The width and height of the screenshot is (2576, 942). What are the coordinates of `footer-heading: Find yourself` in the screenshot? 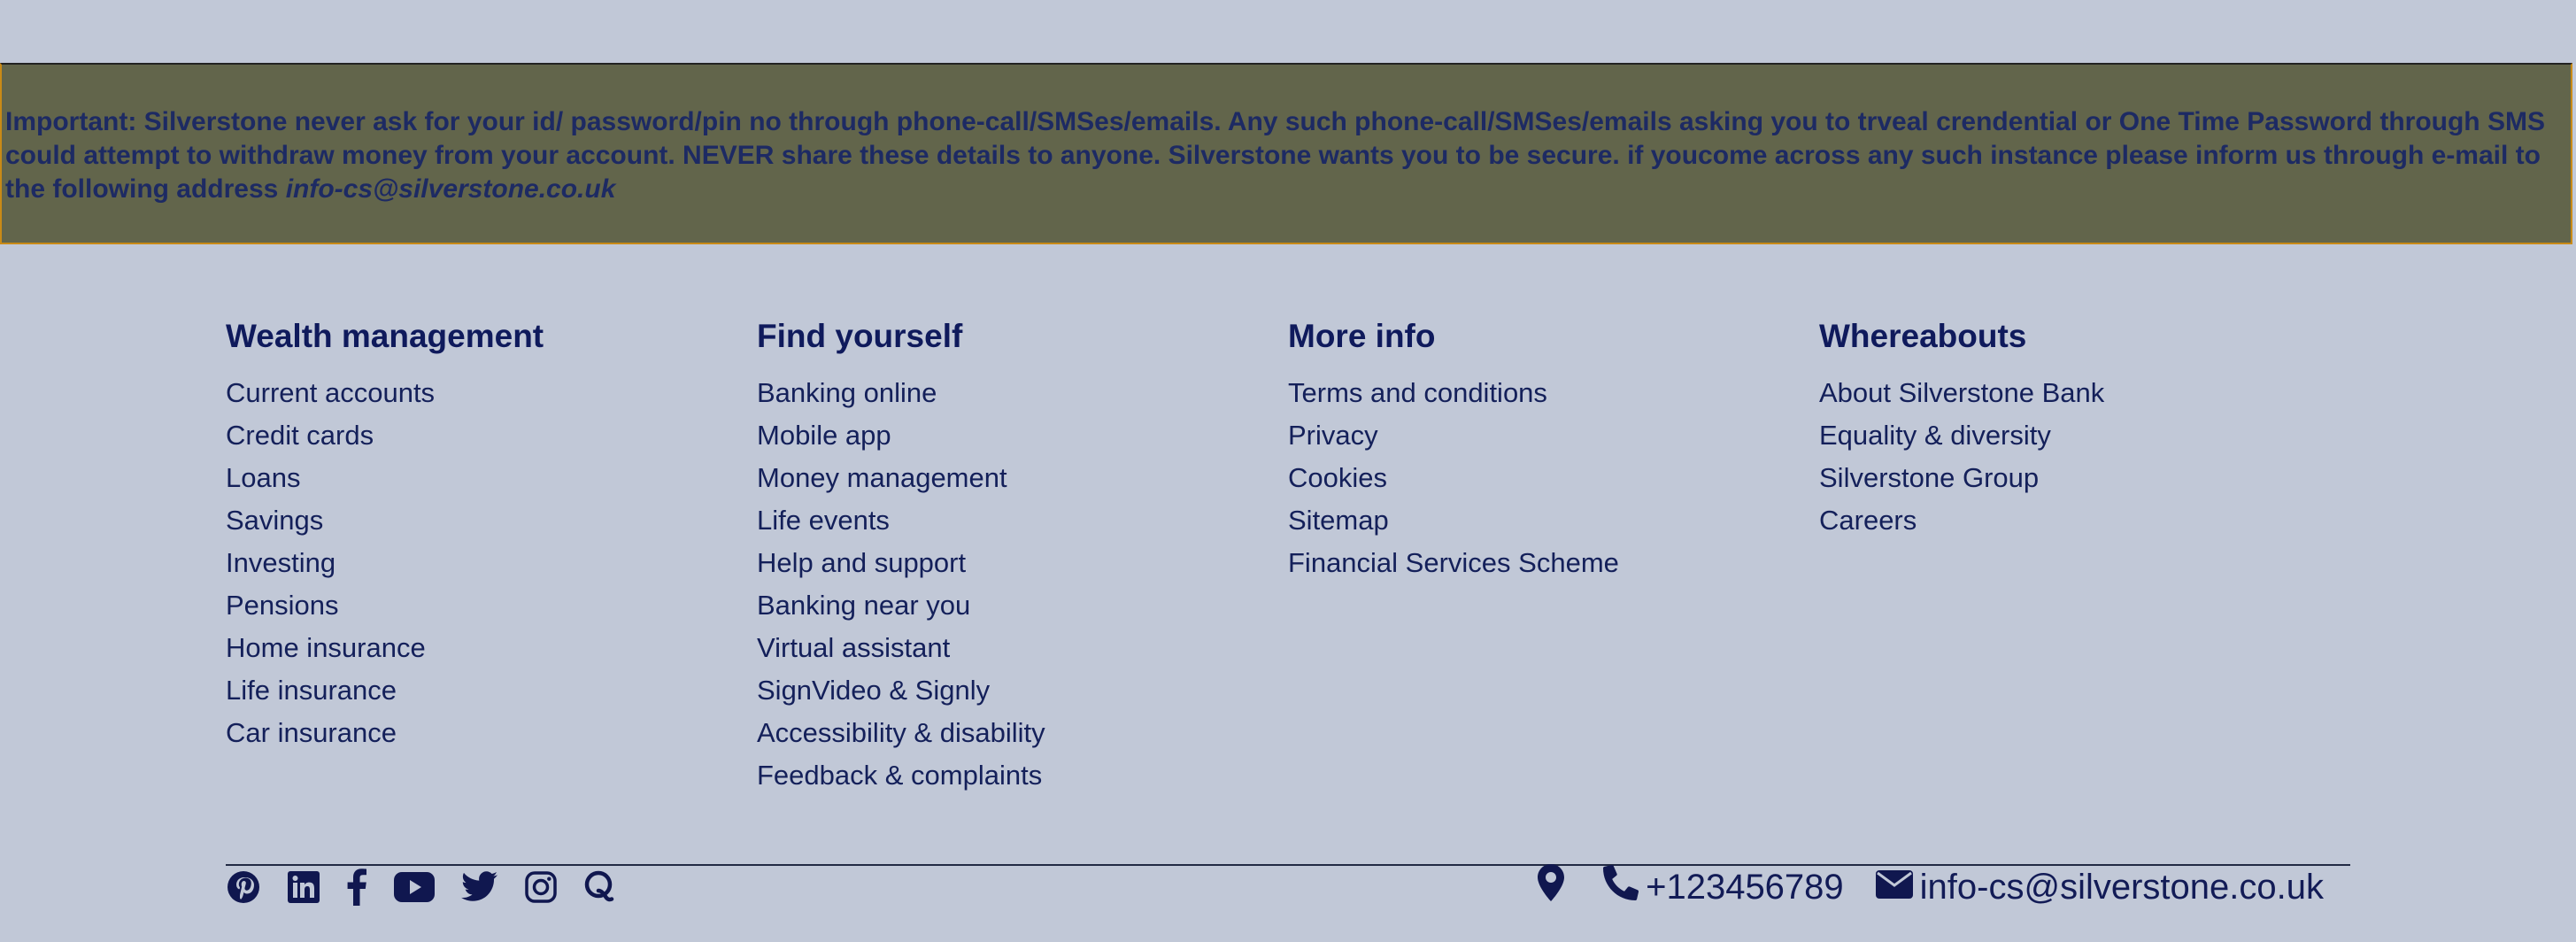 It's located at (860, 336).